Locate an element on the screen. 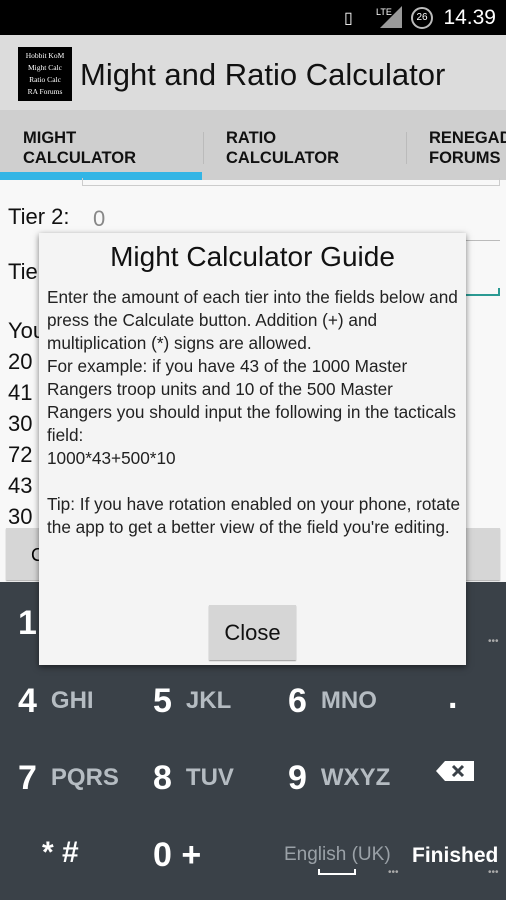 Image resolution: width=506 pixels, height=900 pixels. key-letters: MNO is located at coordinates (348, 700).